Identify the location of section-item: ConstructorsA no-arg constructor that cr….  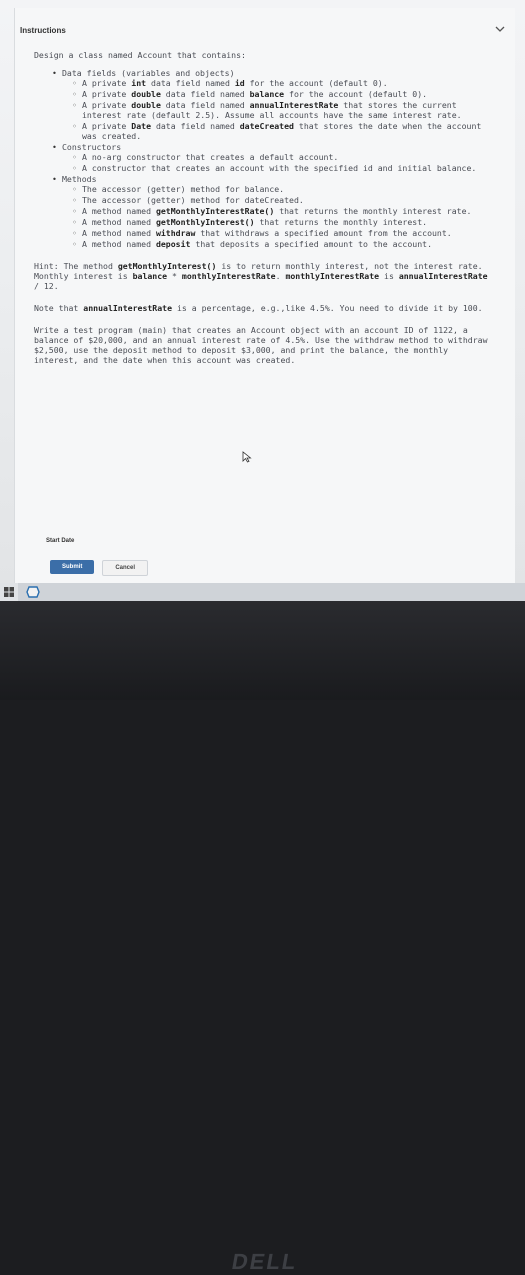
(273, 157).